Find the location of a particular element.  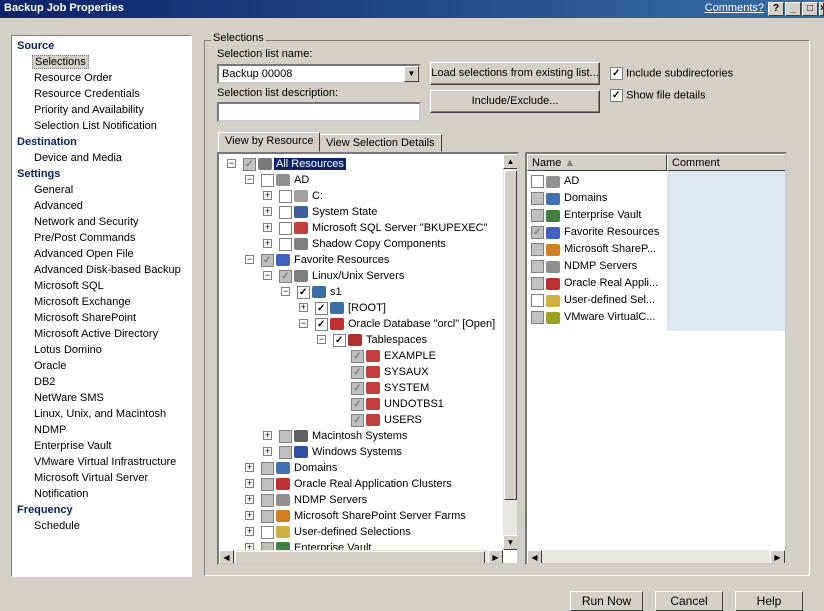

nav-item: Network and Security is located at coordinates (101, 222).